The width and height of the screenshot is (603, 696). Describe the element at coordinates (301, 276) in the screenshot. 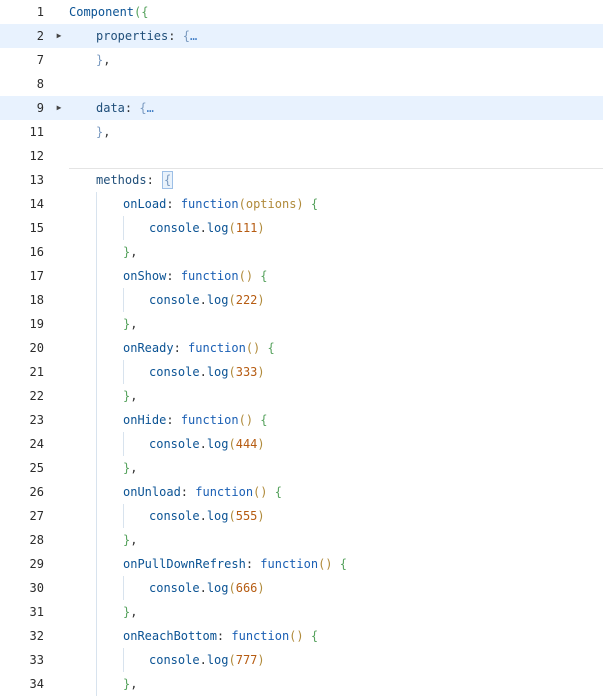

I see `code-line: 17 onShow: function() {` at that location.